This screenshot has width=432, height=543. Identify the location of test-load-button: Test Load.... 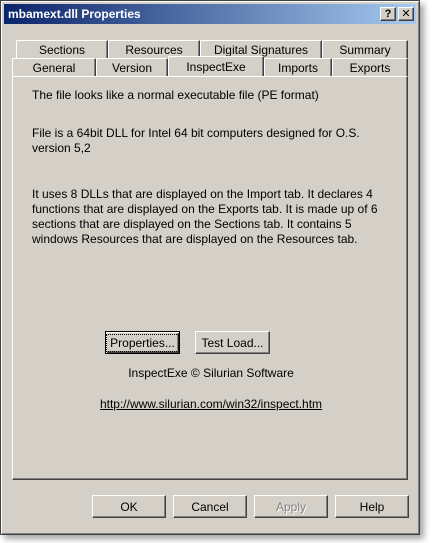
(232, 342).